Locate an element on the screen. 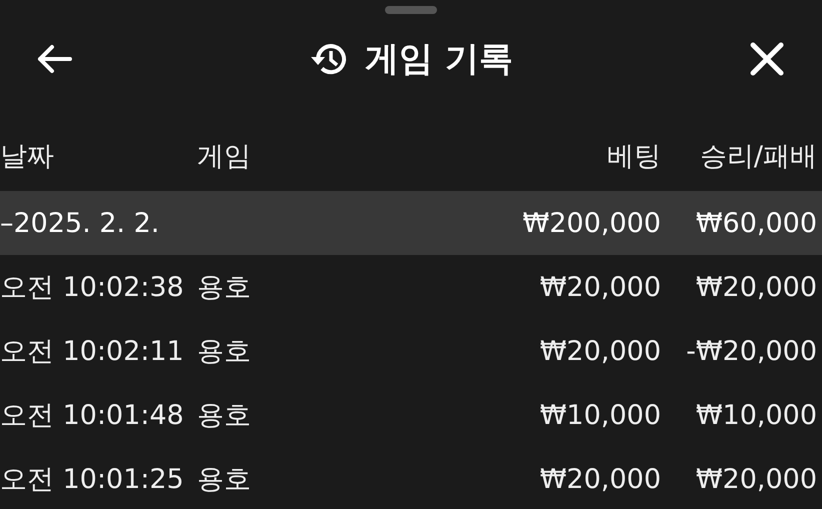 The height and width of the screenshot is (509, 822). drag-handle is located at coordinates (411, 10).